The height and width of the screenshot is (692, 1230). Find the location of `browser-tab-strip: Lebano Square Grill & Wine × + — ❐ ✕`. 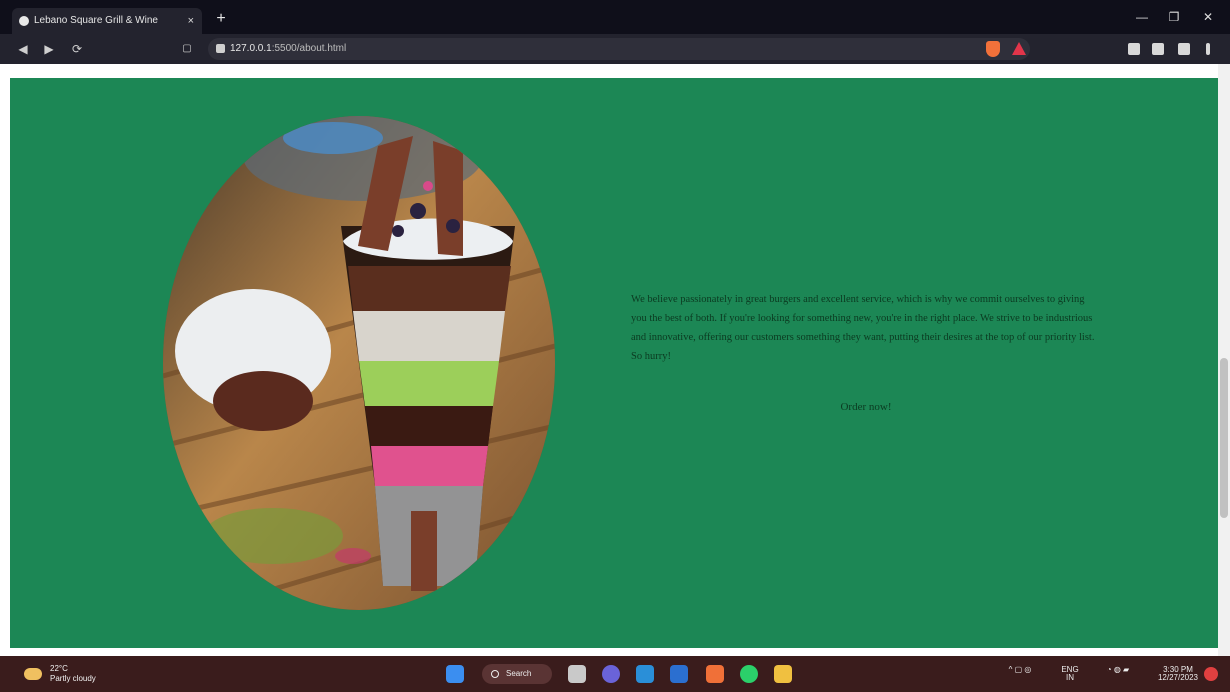

browser-tab-strip: Lebano Square Grill & Wine × + — ❐ ✕ is located at coordinates (615, 17).